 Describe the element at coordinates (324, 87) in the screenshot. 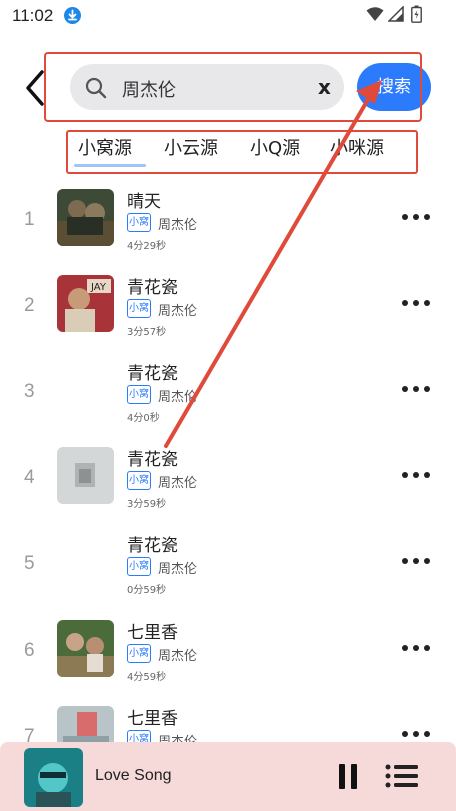

I see `clear-button: x` at that location.